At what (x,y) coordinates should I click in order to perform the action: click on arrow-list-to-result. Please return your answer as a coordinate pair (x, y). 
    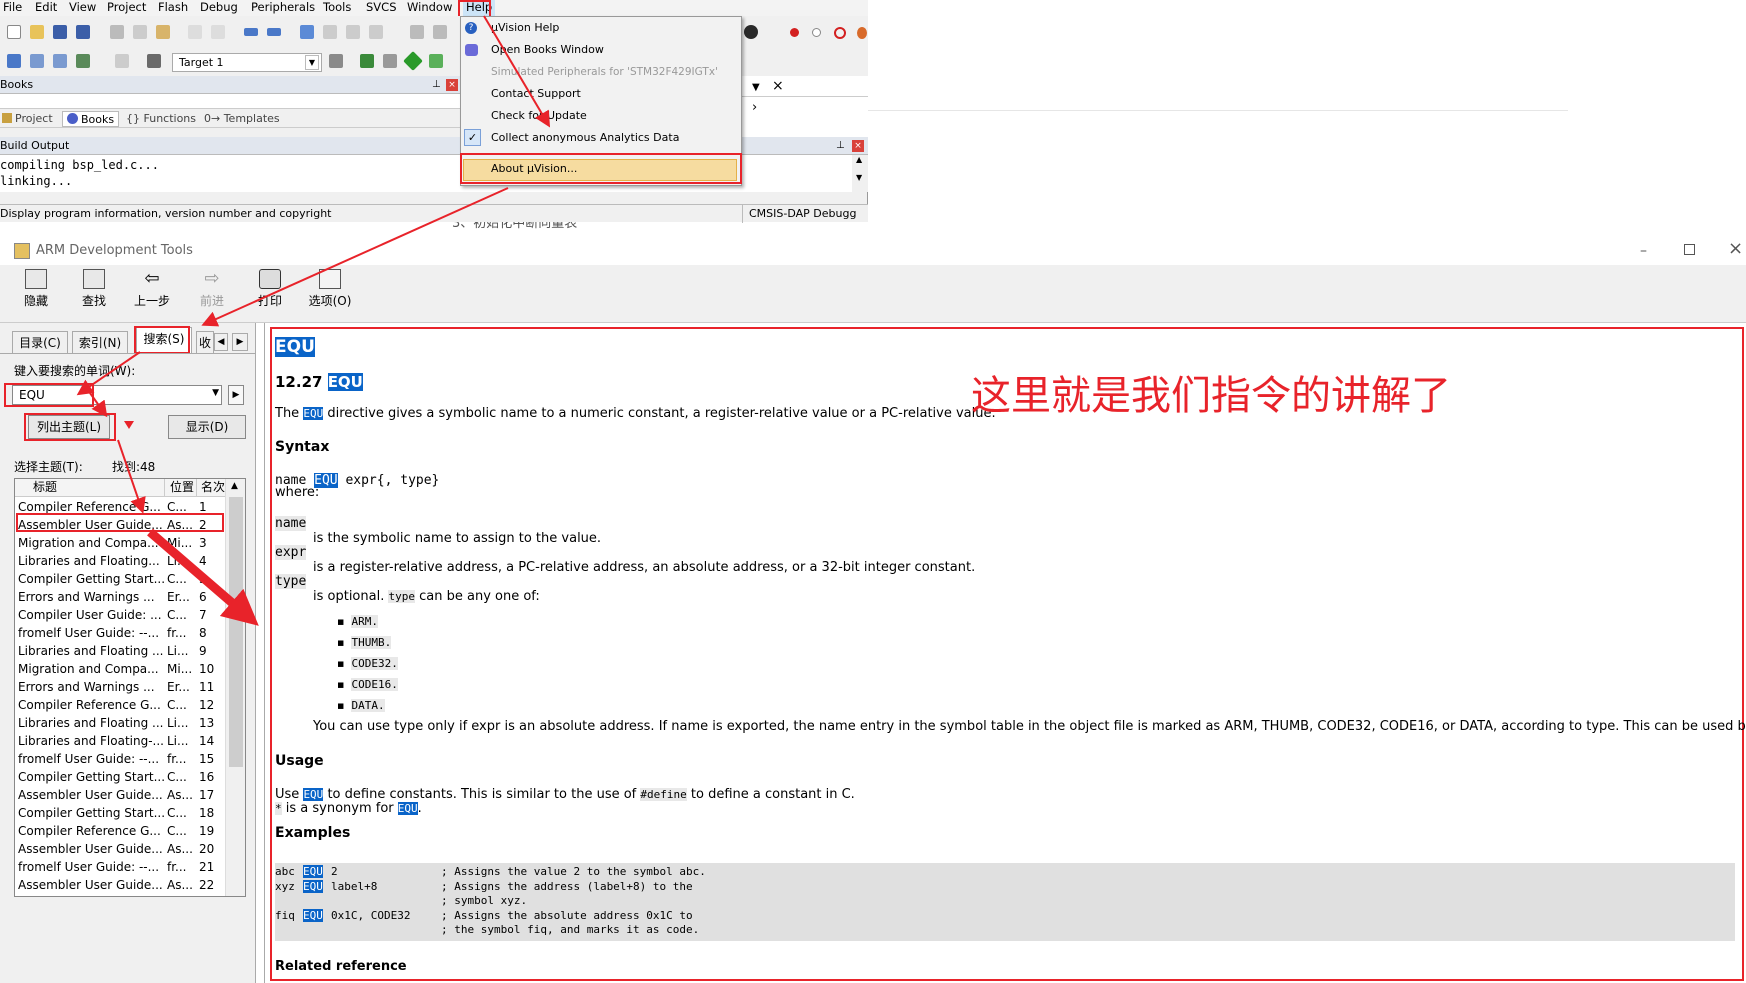
    Looking at the image, I should click on (131, 476).